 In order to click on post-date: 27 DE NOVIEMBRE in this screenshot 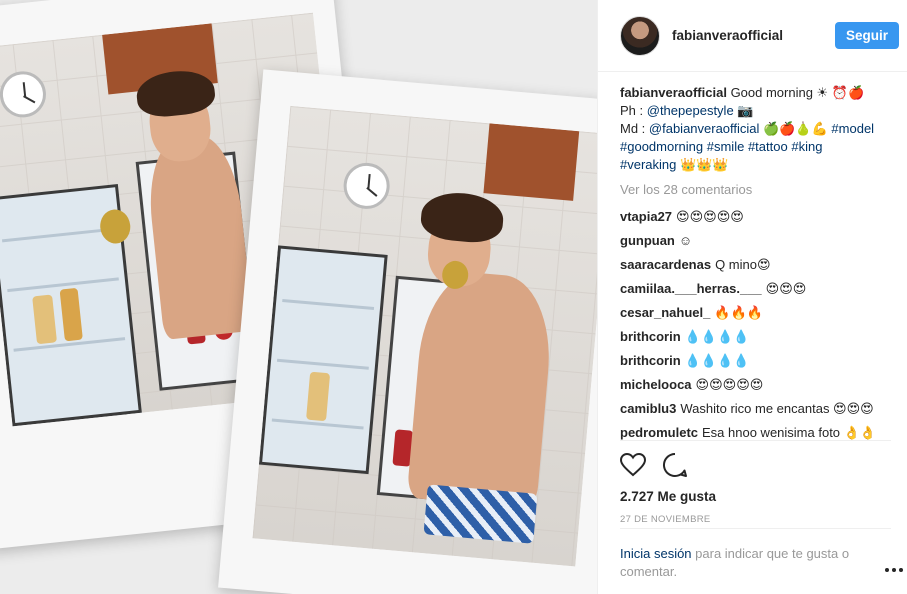, I will do `click(665, 519)`.